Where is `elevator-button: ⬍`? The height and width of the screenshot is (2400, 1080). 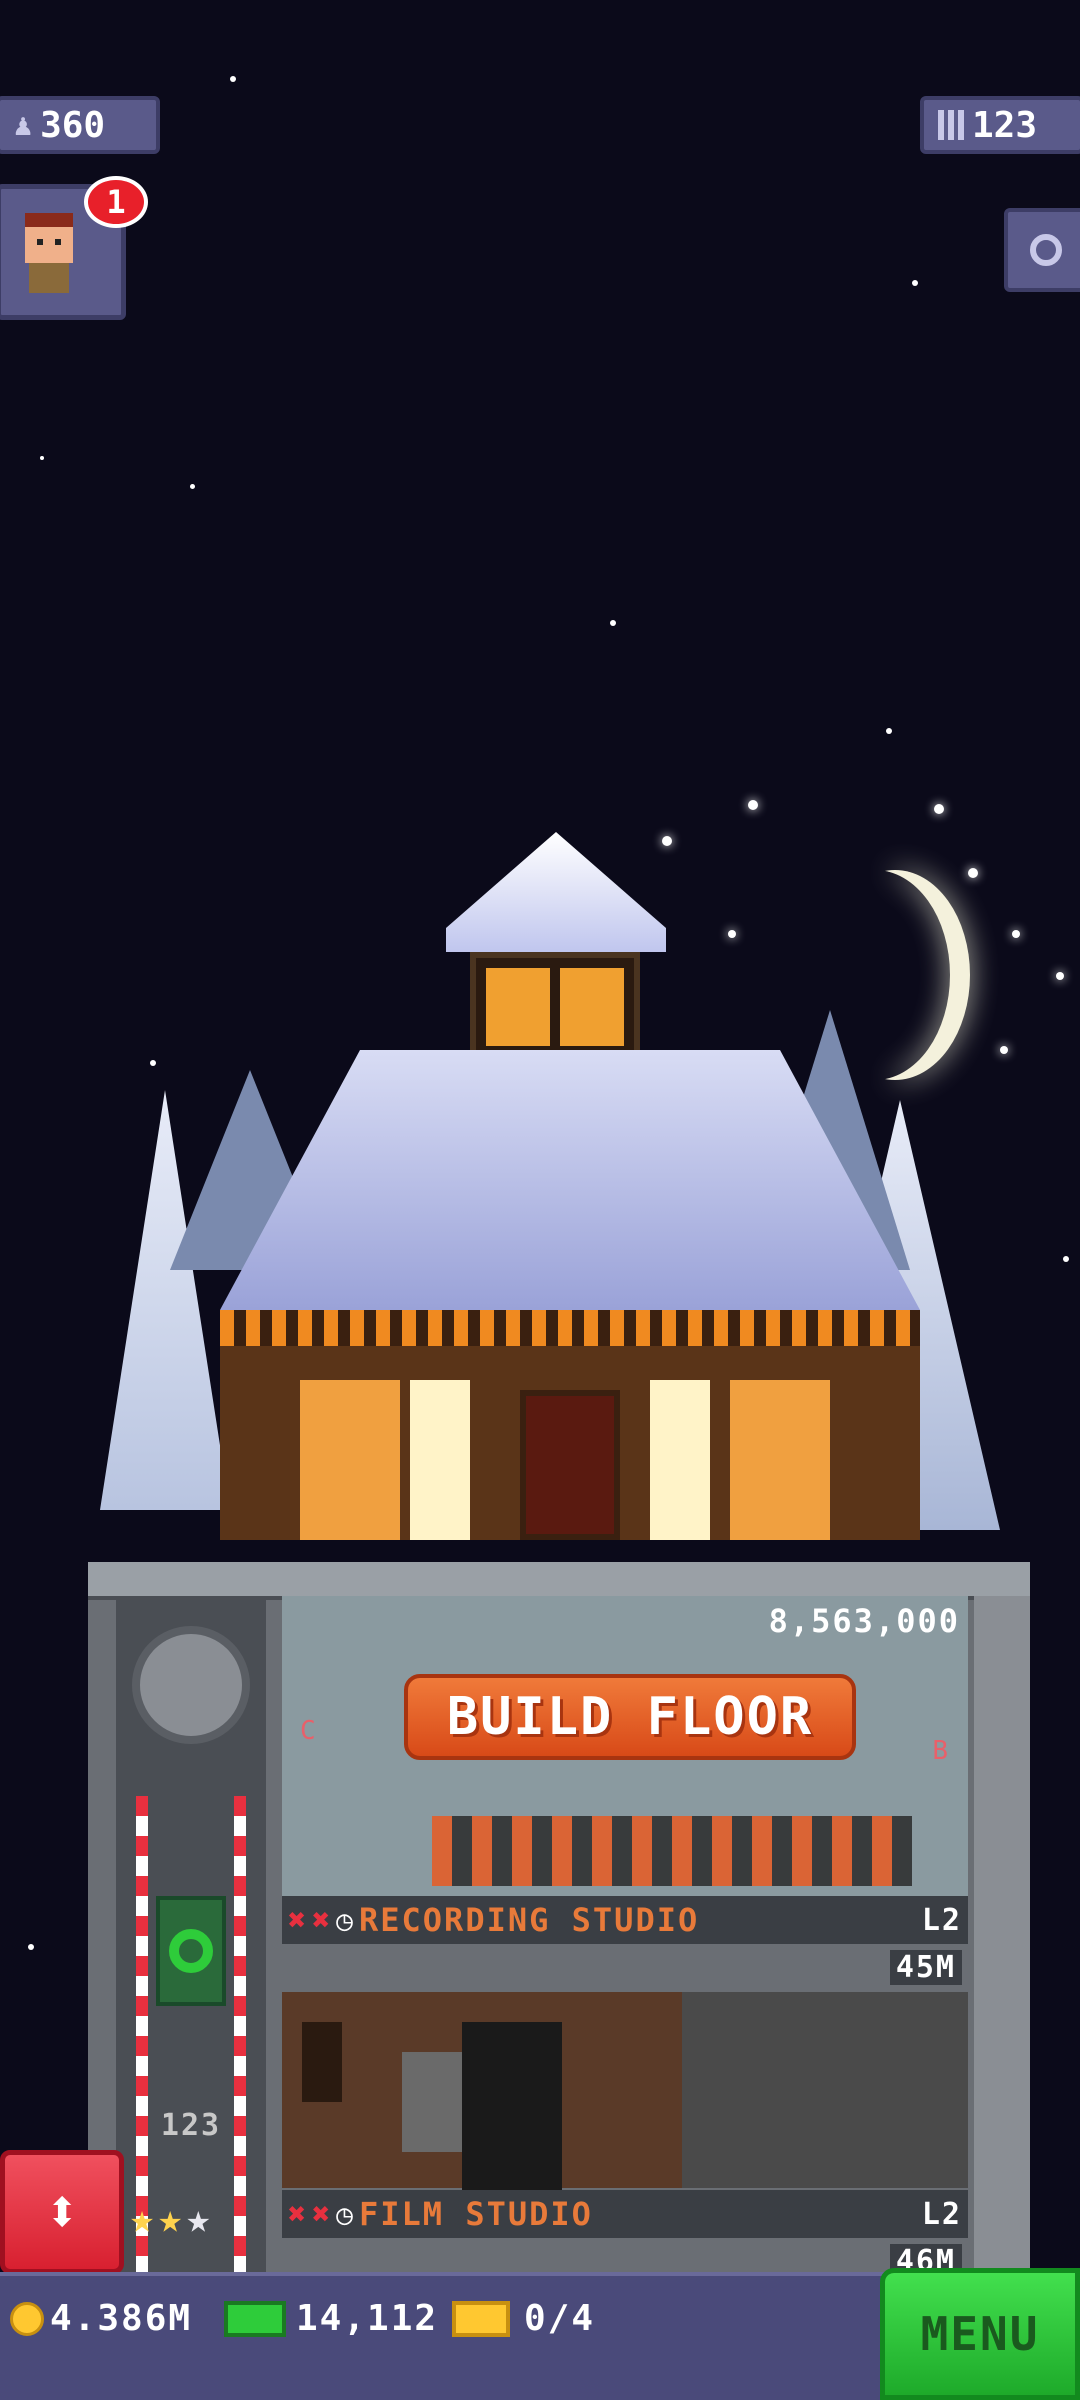
elevator-button: ⬍ is located at coordinates (62, 2212).